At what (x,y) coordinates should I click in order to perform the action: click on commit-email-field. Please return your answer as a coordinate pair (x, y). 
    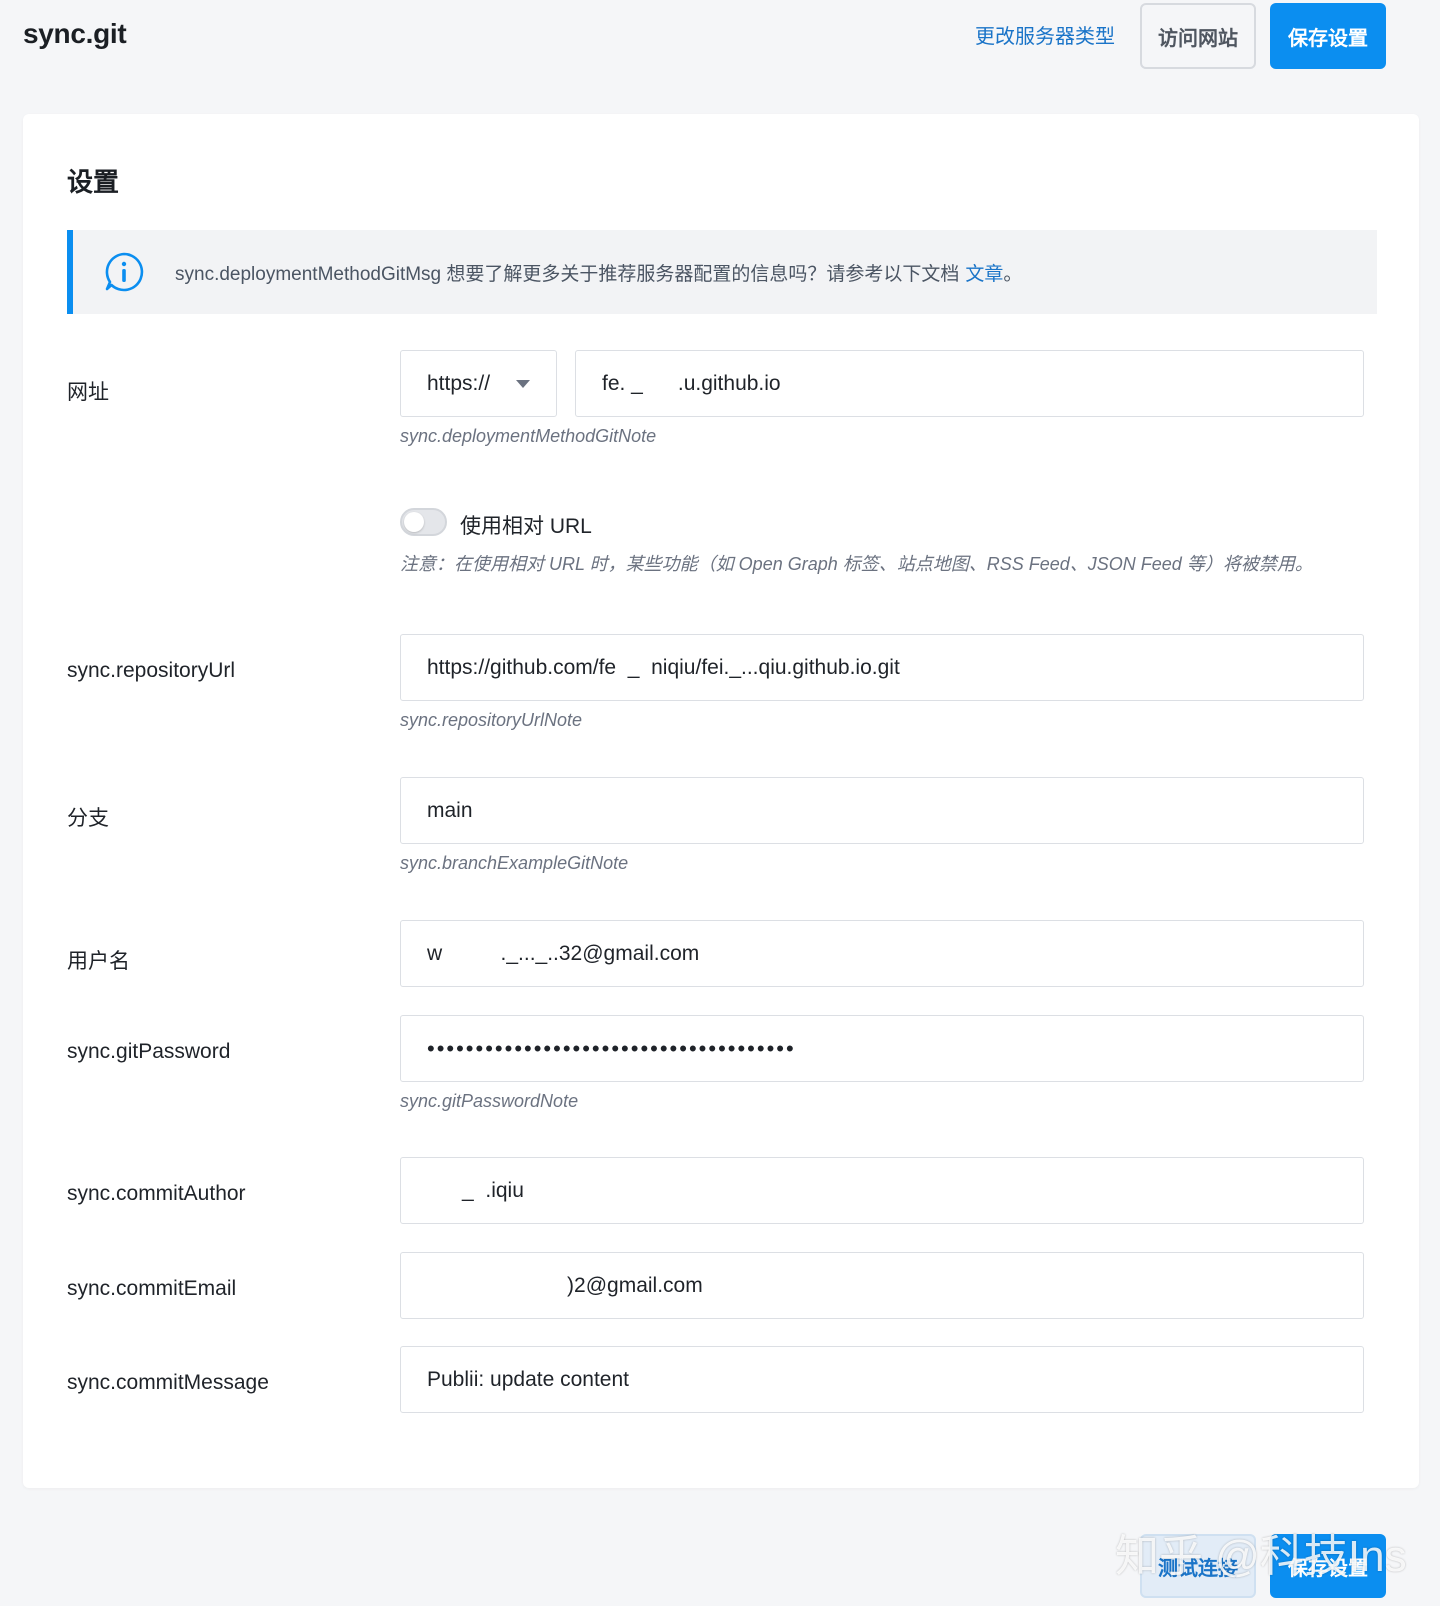
    Looking at the image, I should click on (895, 1285).